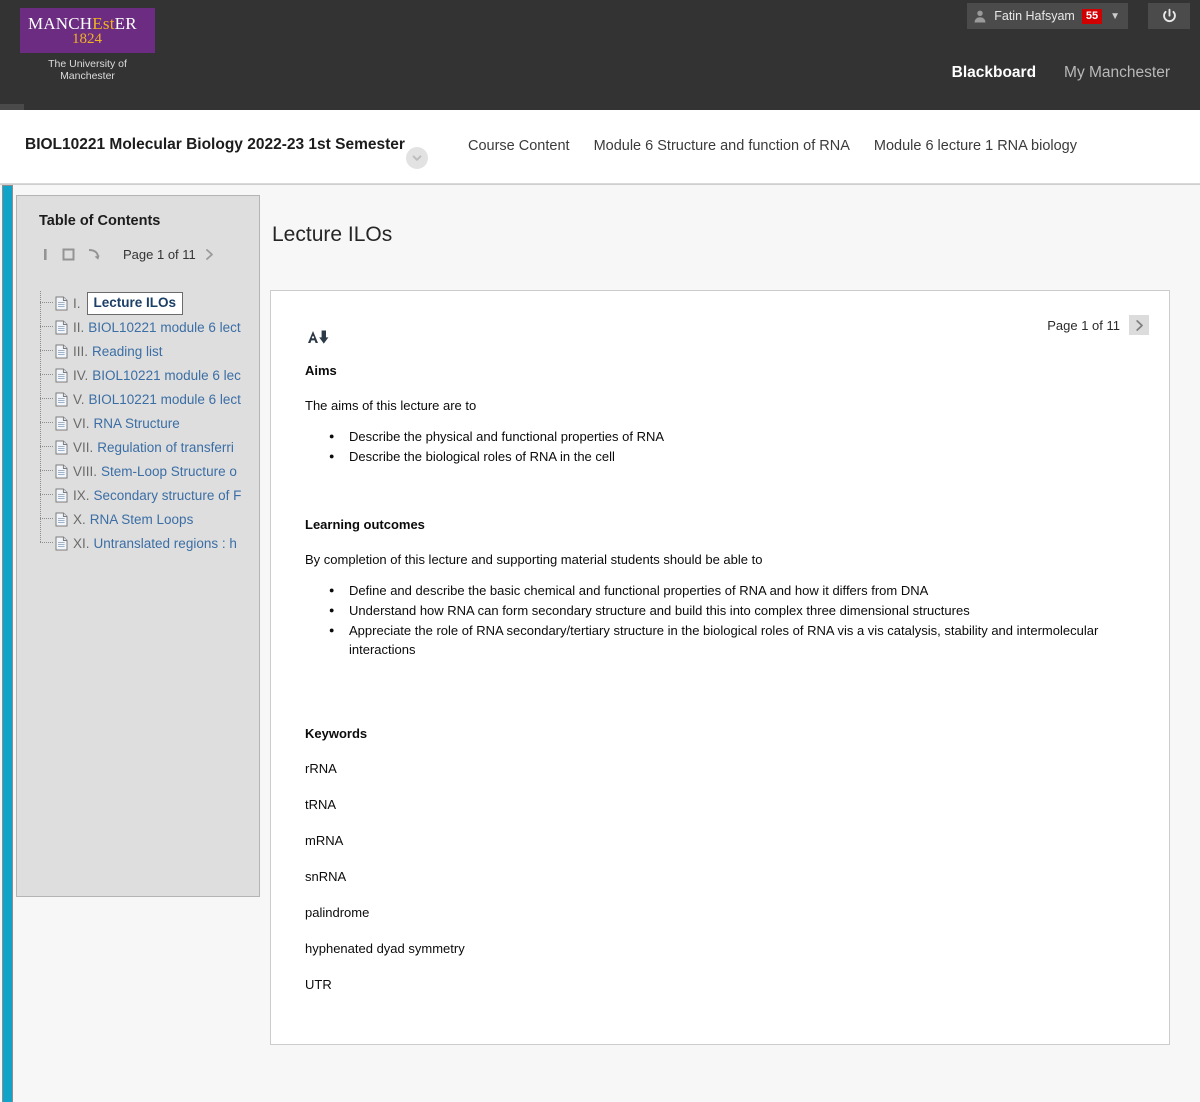  What do you see at coordinates (94, 255) in the screenshot?
I see `refresh-arrow-icon` at bounding box center [94, 255].